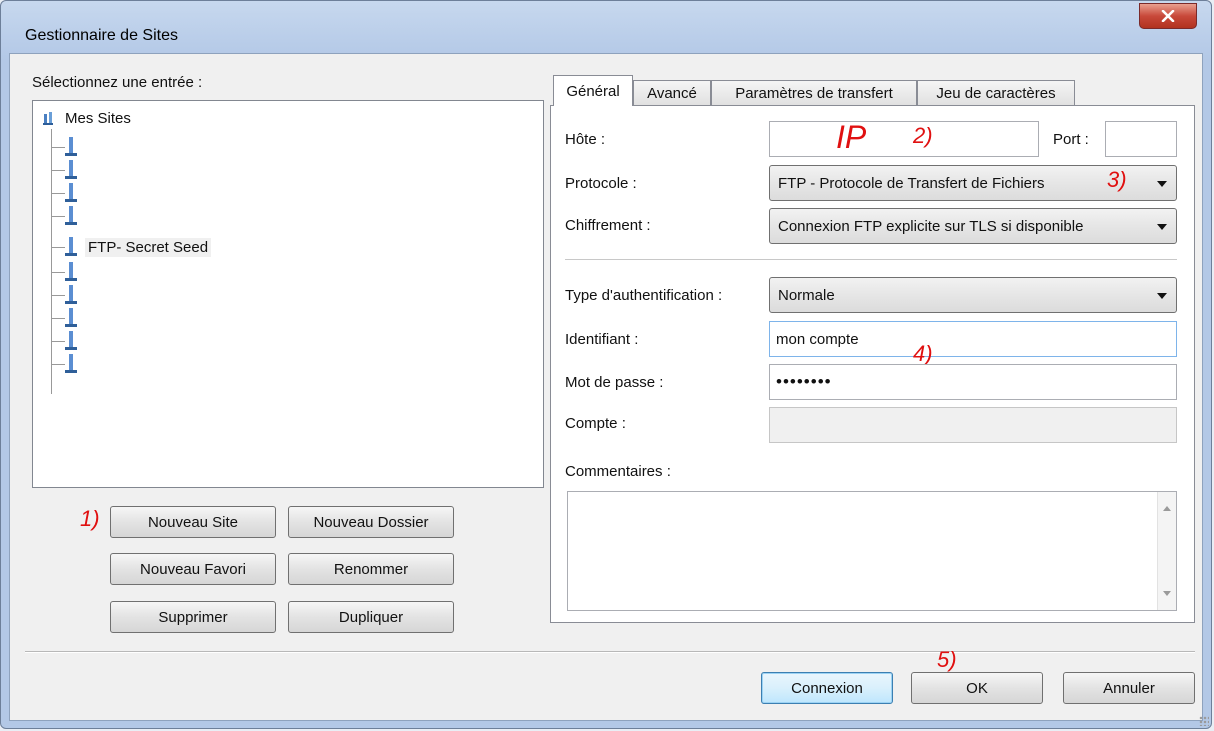 This screenshot has height=731, width=1214. Describe the element at coordinates (672, 93) in the screenshot. I see `tab-advanced: Avancé` at that location.